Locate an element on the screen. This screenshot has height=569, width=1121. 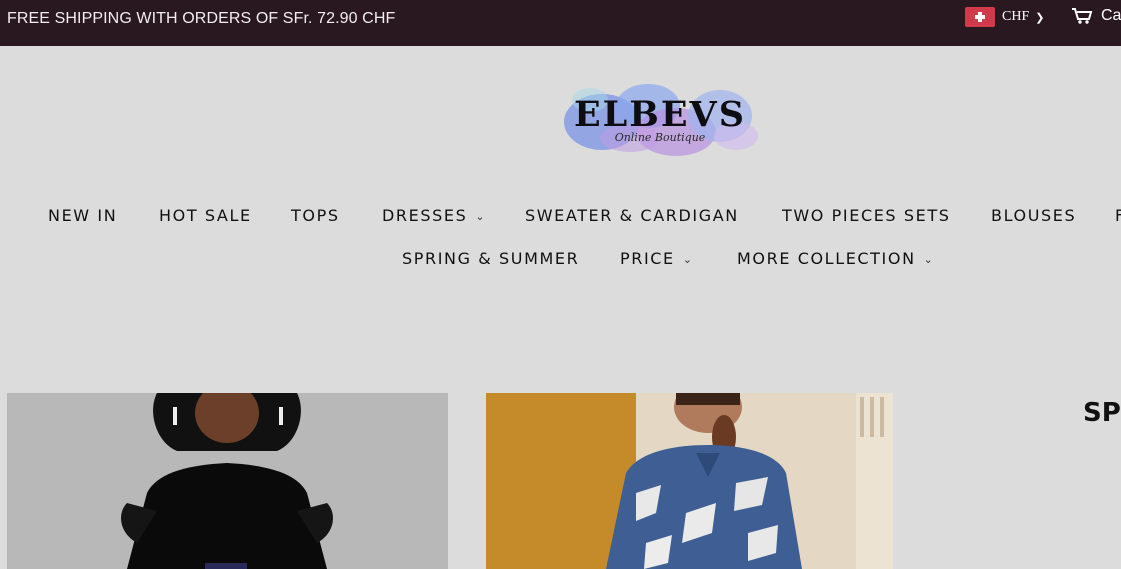
nav-label: SWEATER & CARDIGAN is located at coordinates (632, 215).